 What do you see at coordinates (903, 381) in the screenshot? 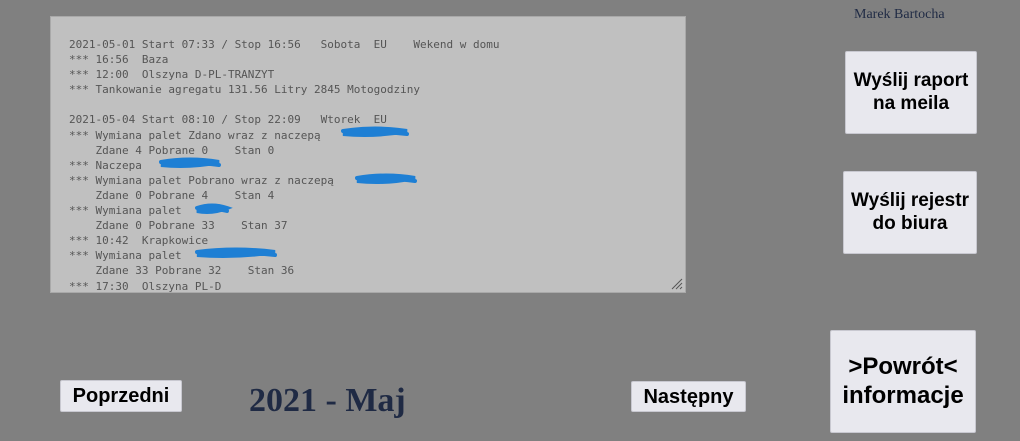
I see `back-to-info-button: >Powrót< informacje` at bounding box center [903, 381].